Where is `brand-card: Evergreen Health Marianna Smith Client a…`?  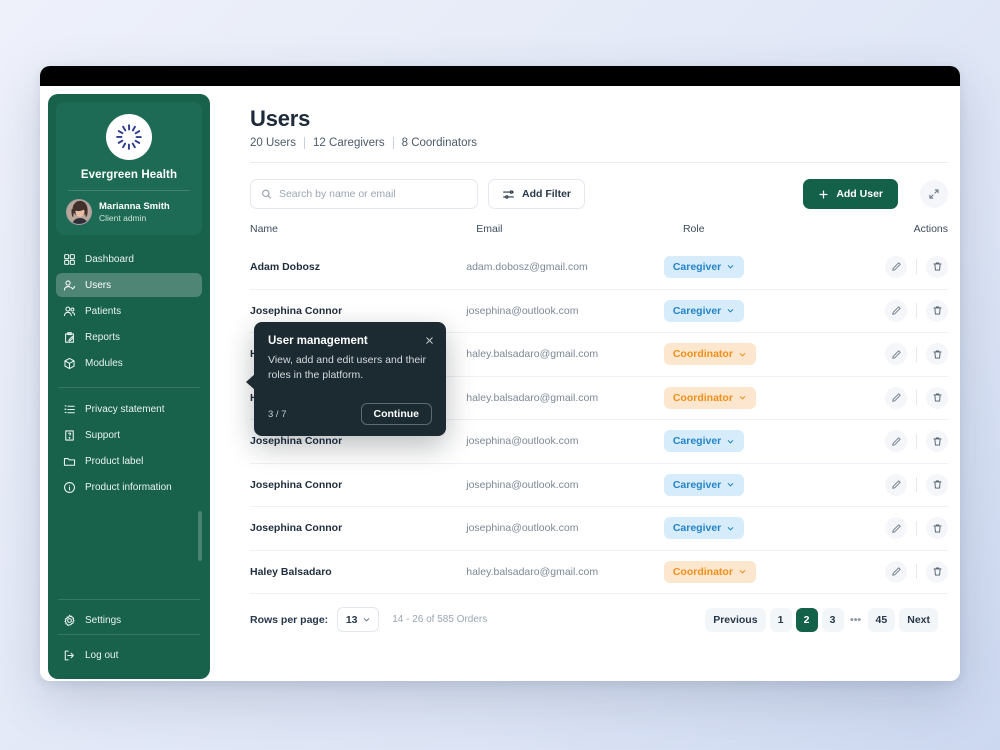
brand-card: Evergreen Health Marianna Smith Client a… is located at coordinates (129, 168).